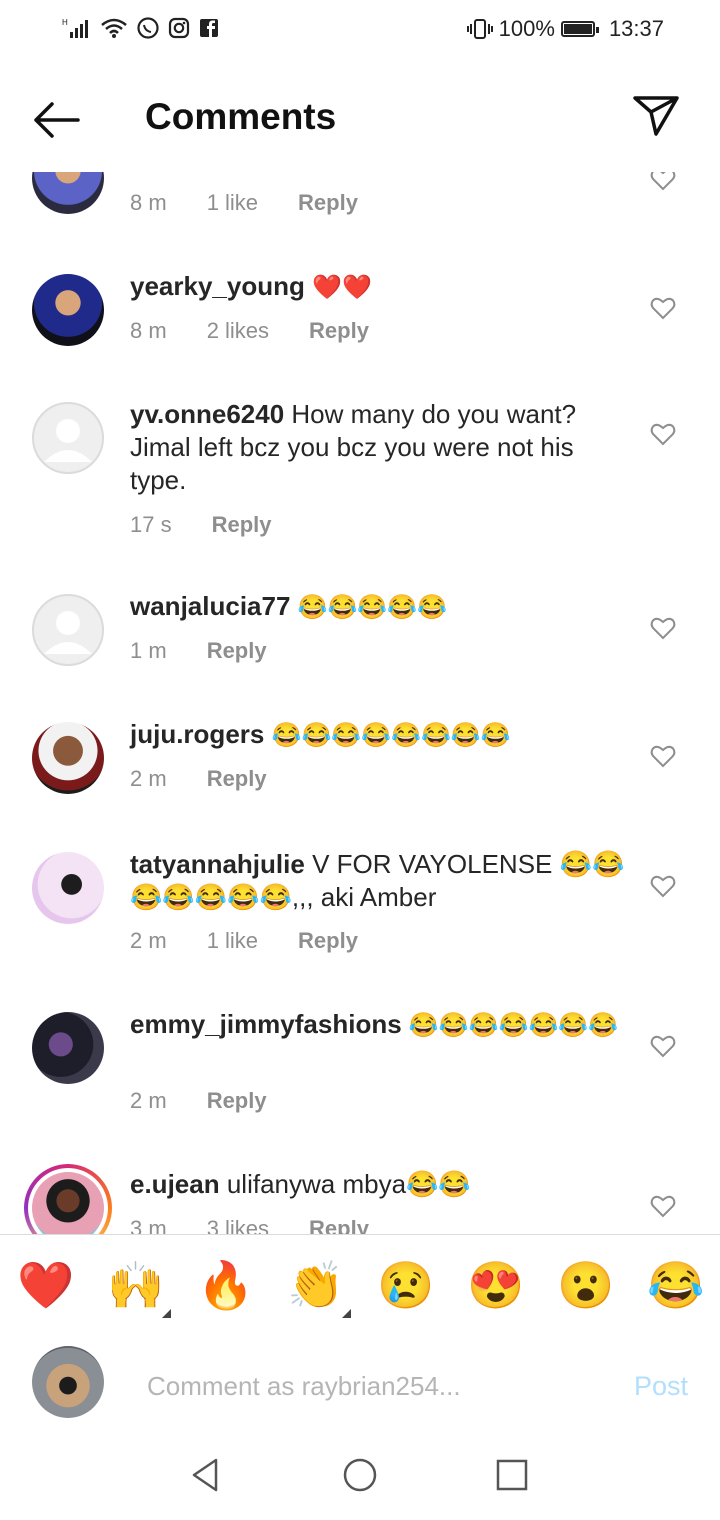 This screenshot has height=1520, width=720. What do you see at coordinates (512, 1475) in the screenshot?
I see `nav-recents-icon` at bounding box center [512, 1475].